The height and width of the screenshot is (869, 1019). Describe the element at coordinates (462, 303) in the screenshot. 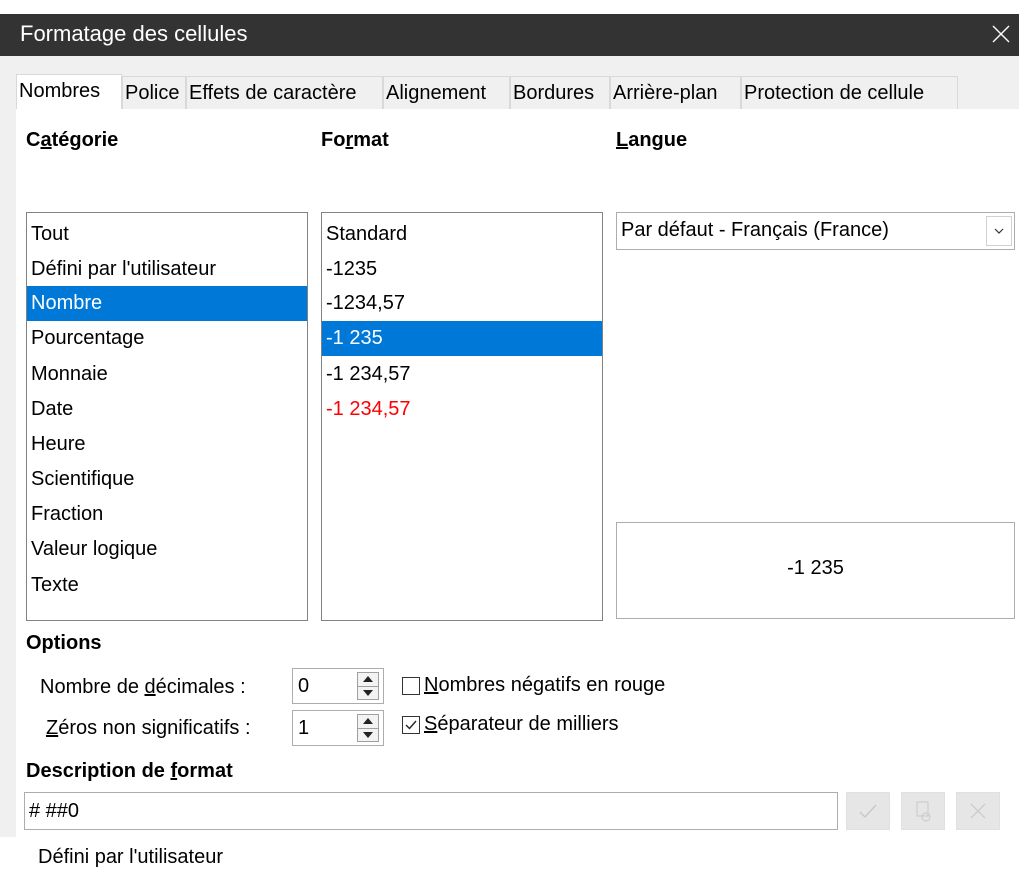

I see `format-item: -1234,57` at that location.